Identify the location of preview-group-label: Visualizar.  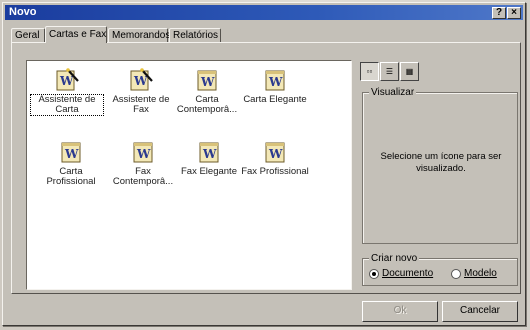
(393, 92).